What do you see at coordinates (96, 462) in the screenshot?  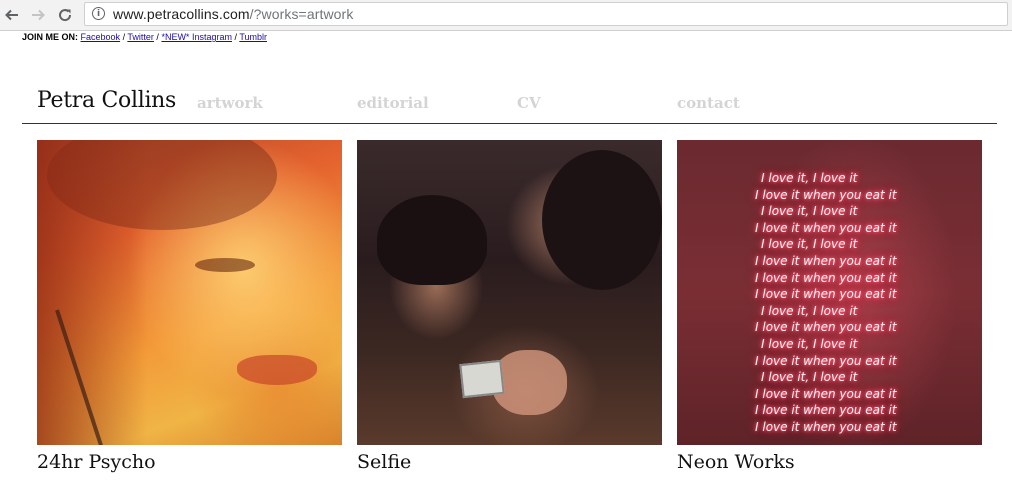 I see `work-caption: 24hr Psycho` at bounding box center [96, 462].